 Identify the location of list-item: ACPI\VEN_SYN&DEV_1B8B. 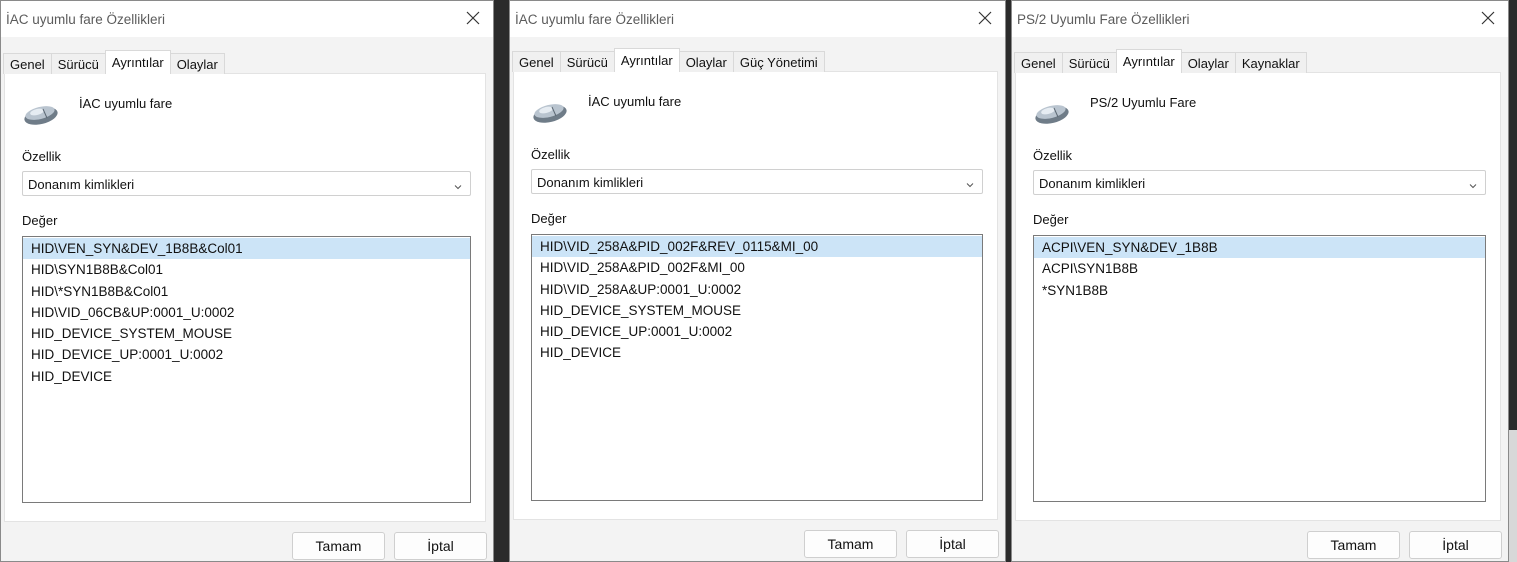
(1259, 248).